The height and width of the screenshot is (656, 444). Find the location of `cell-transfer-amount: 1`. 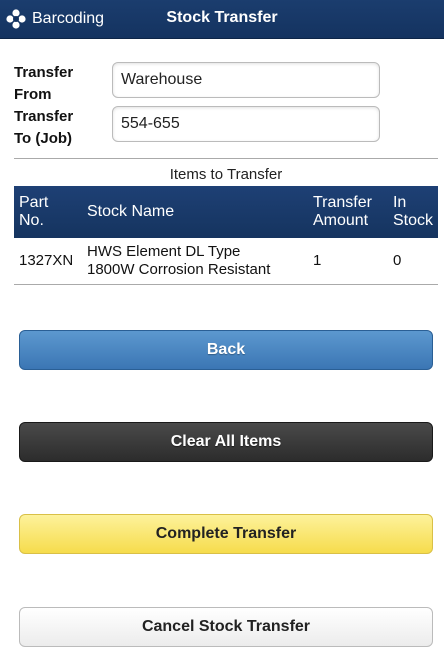

cell-transfer-amount: 1 is located at coordinates (317, 260).